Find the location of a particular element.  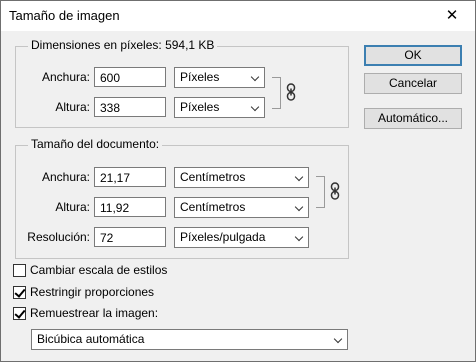

constrain-label: Restringir proporciones is located at coordinates (92, 292).